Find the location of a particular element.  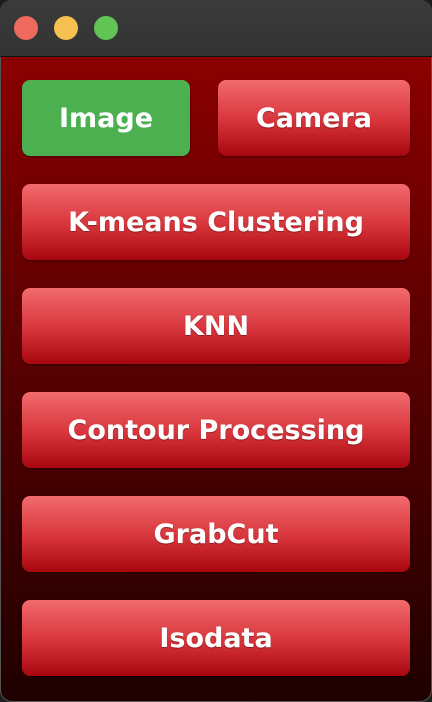

isodata-button: Isodata is located at coordinates (216, 638).